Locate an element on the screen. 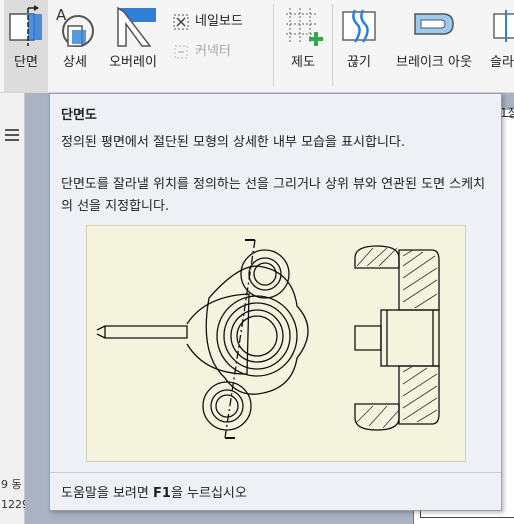 Image resolution: width=514 pixels, height=524 pixels. nailboard-button: 네일보드 is located at coordinates (207, 20).